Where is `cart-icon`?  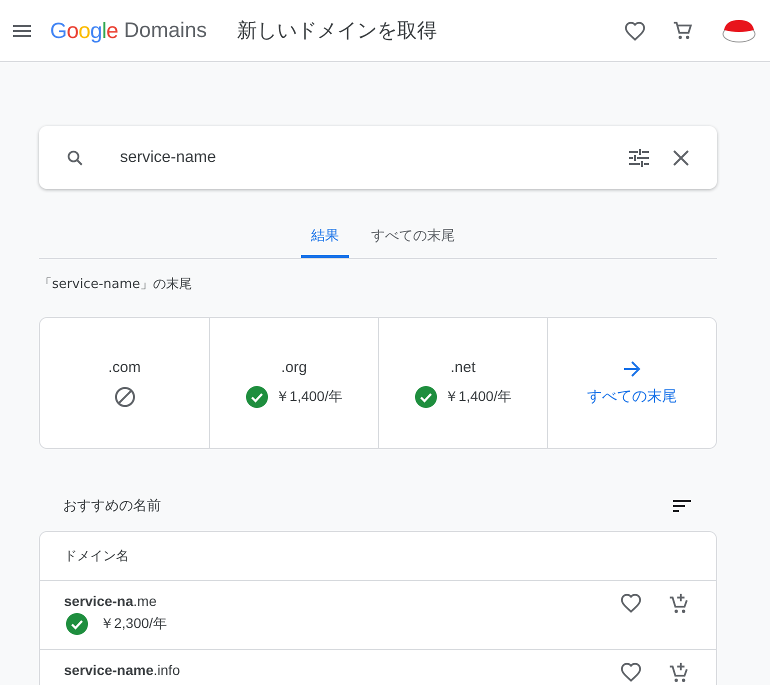 cart-icon is located at coordinates (683, 31).